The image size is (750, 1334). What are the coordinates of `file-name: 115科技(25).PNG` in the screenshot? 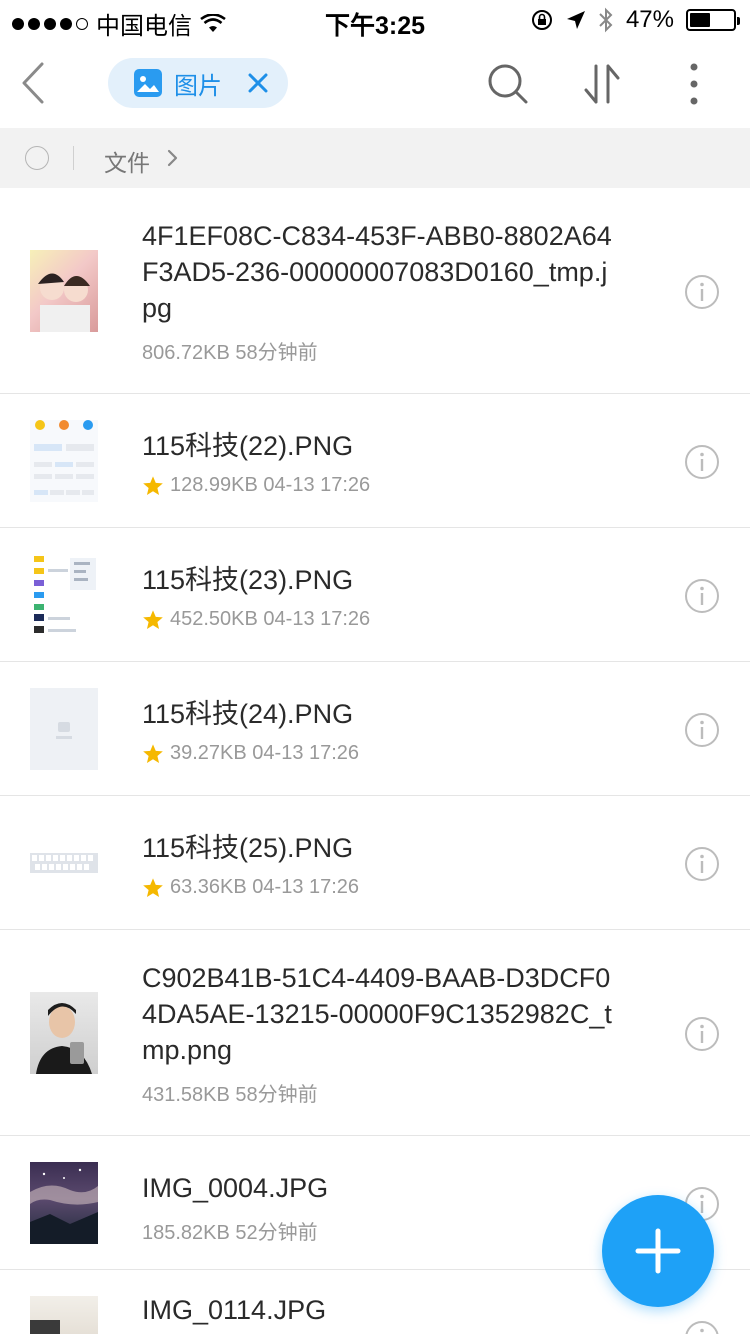 It's located at (248, 848).